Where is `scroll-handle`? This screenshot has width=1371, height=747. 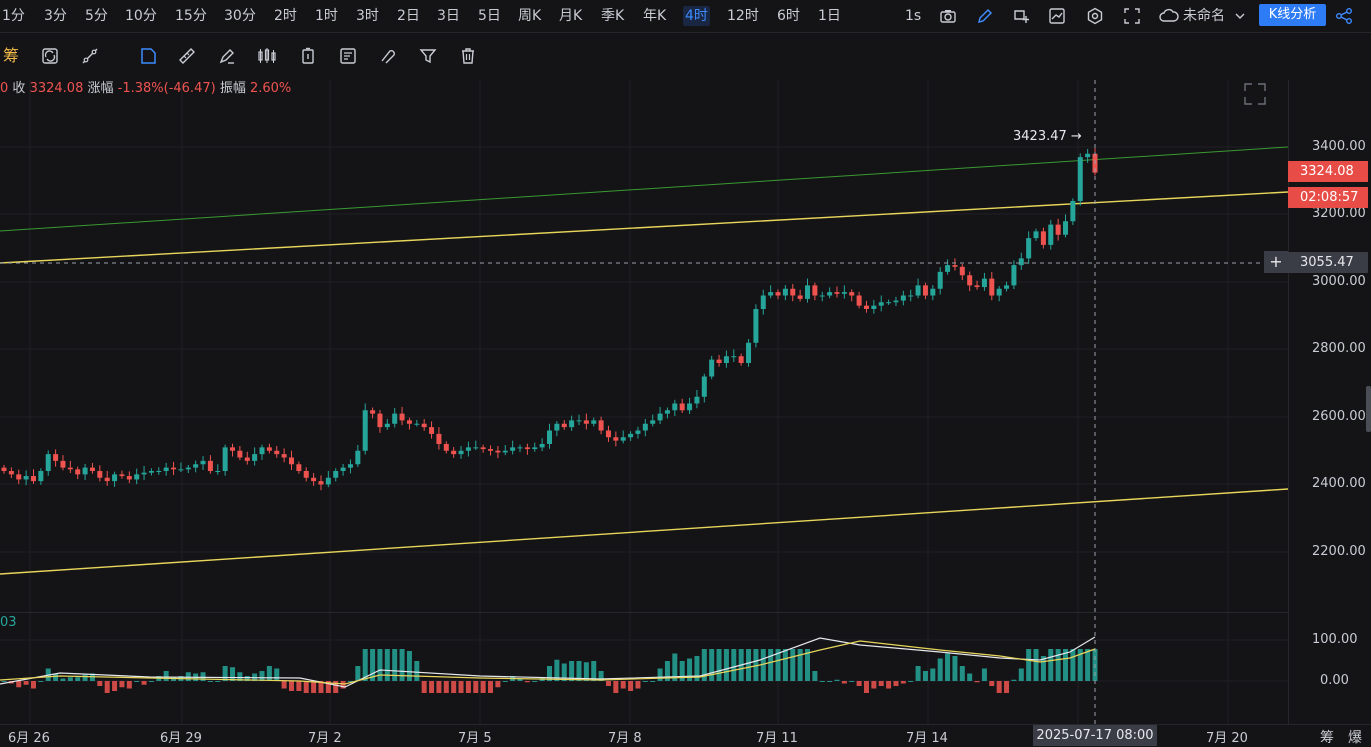 scroll-handle is located at coordinates (1368, 409).